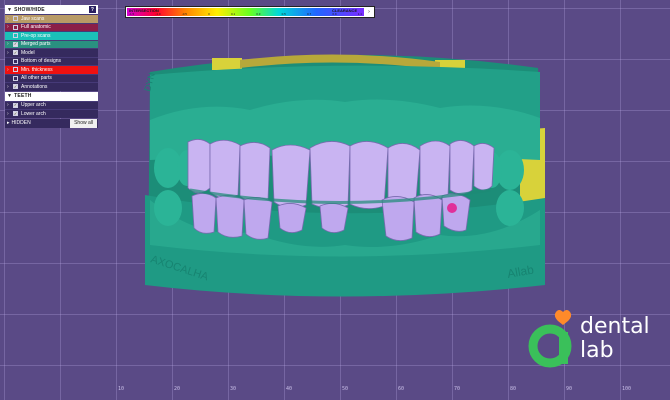 This screenshot has width=670, height=400. What do you see at coordinates (37, 69) in the screenshot?
I see `layer-label: Min. thickness` at bounding box center [37, 69].